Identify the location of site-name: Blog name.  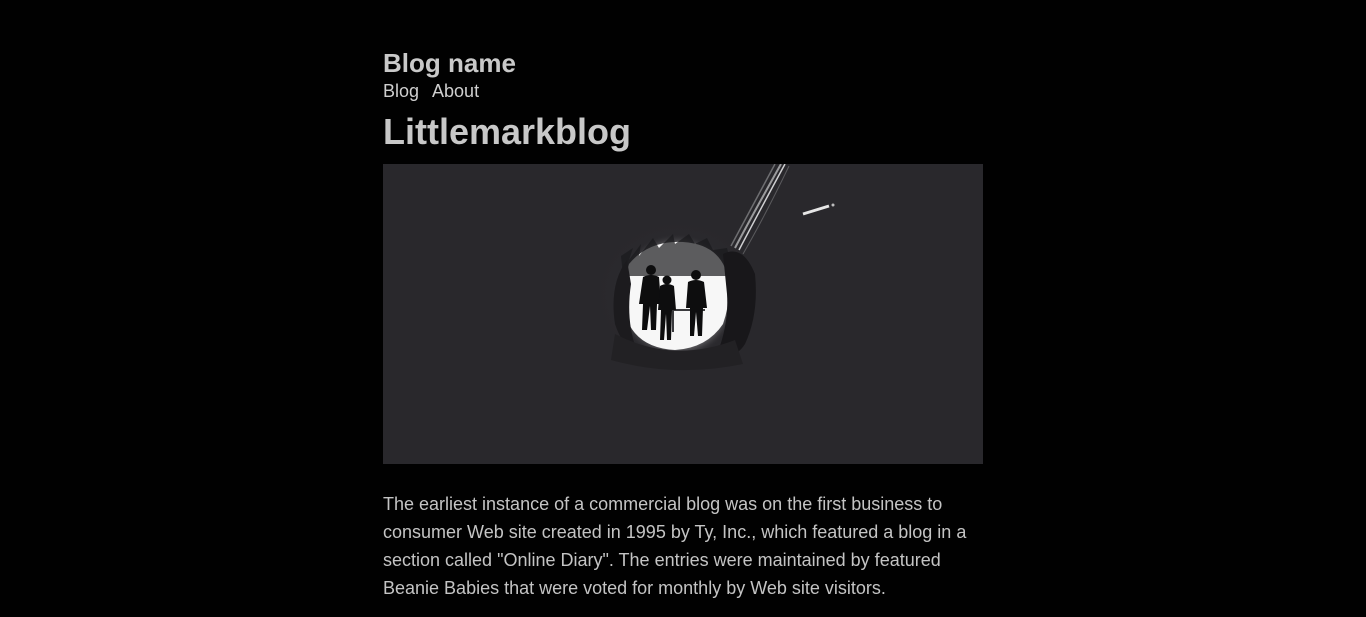
(449, 63).